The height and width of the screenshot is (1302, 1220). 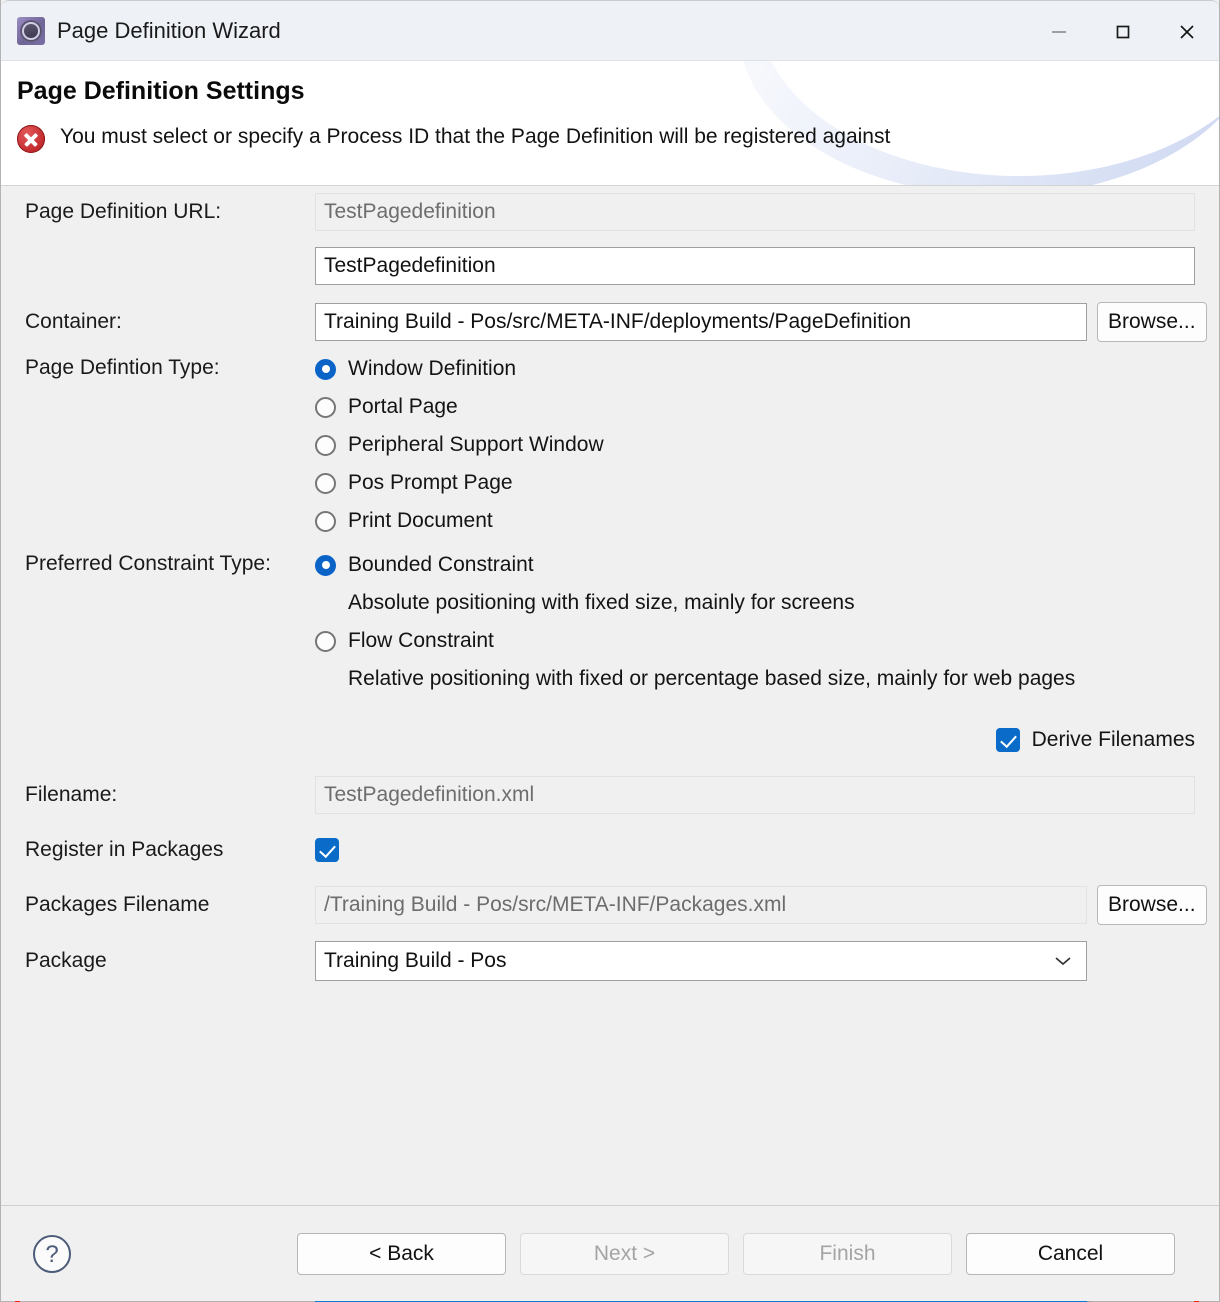 I want to click on window-controls, so click(x=1123, y=31).